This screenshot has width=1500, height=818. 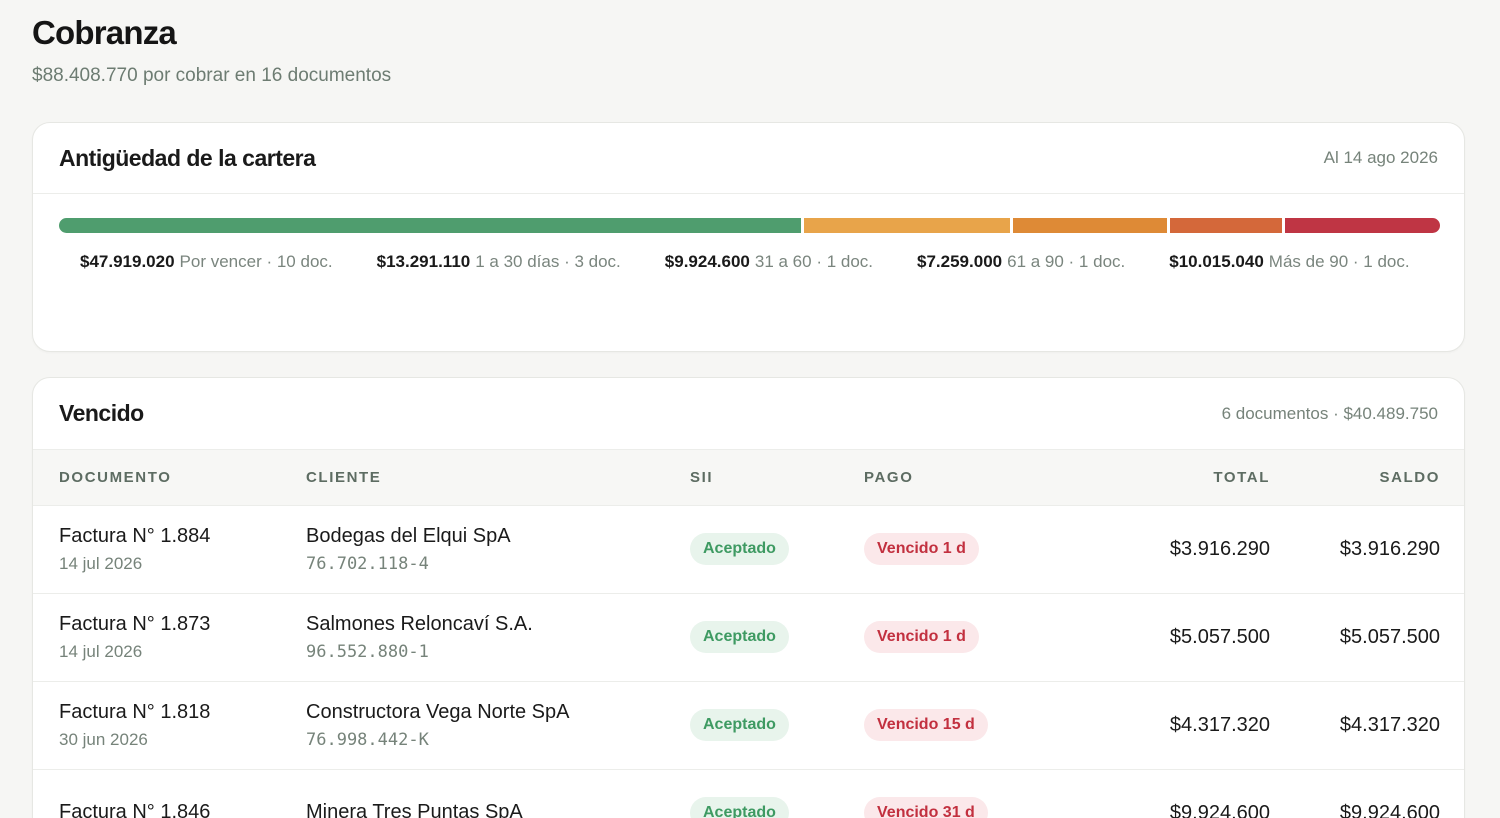 I want to click on cell-total: $4.317.320, so click(x=1182, y=725).